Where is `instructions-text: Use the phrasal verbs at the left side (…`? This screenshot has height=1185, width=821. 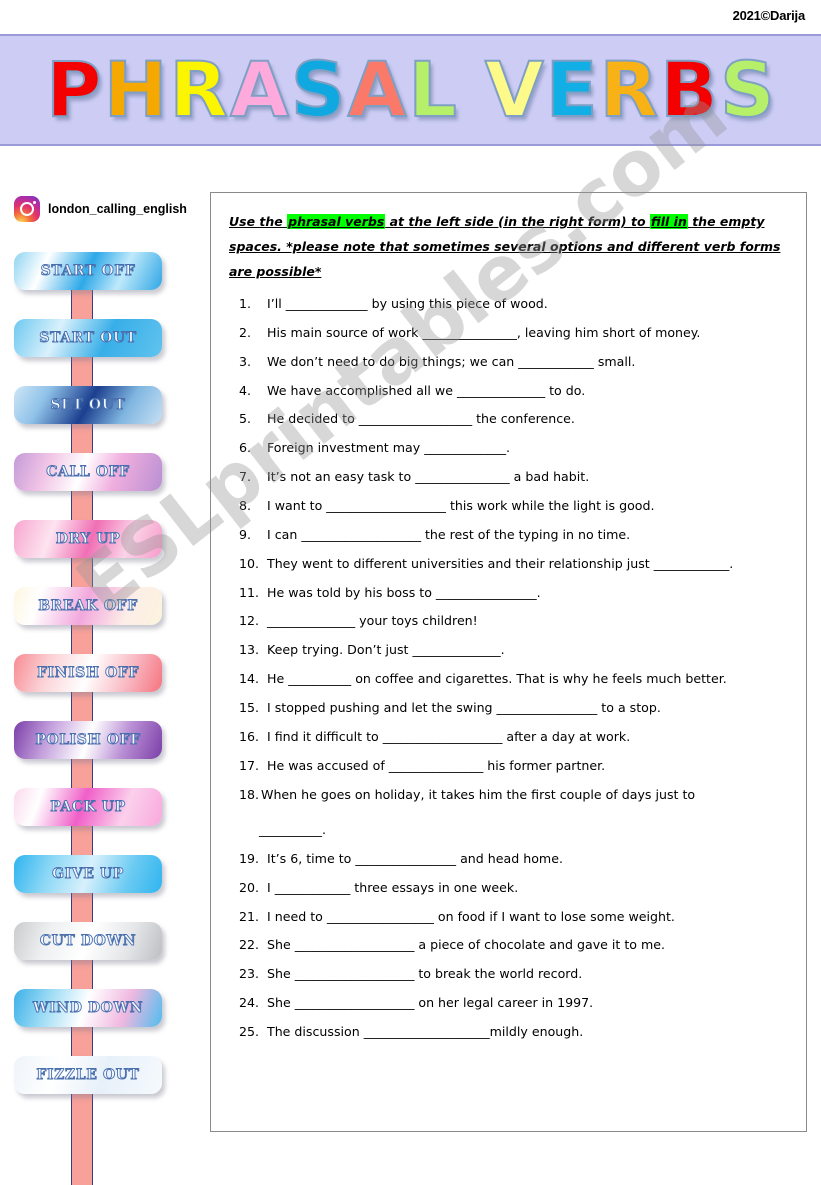 instructions-text: Use the phrasal verbs at the left side (… is located at coordinates (509, 246).